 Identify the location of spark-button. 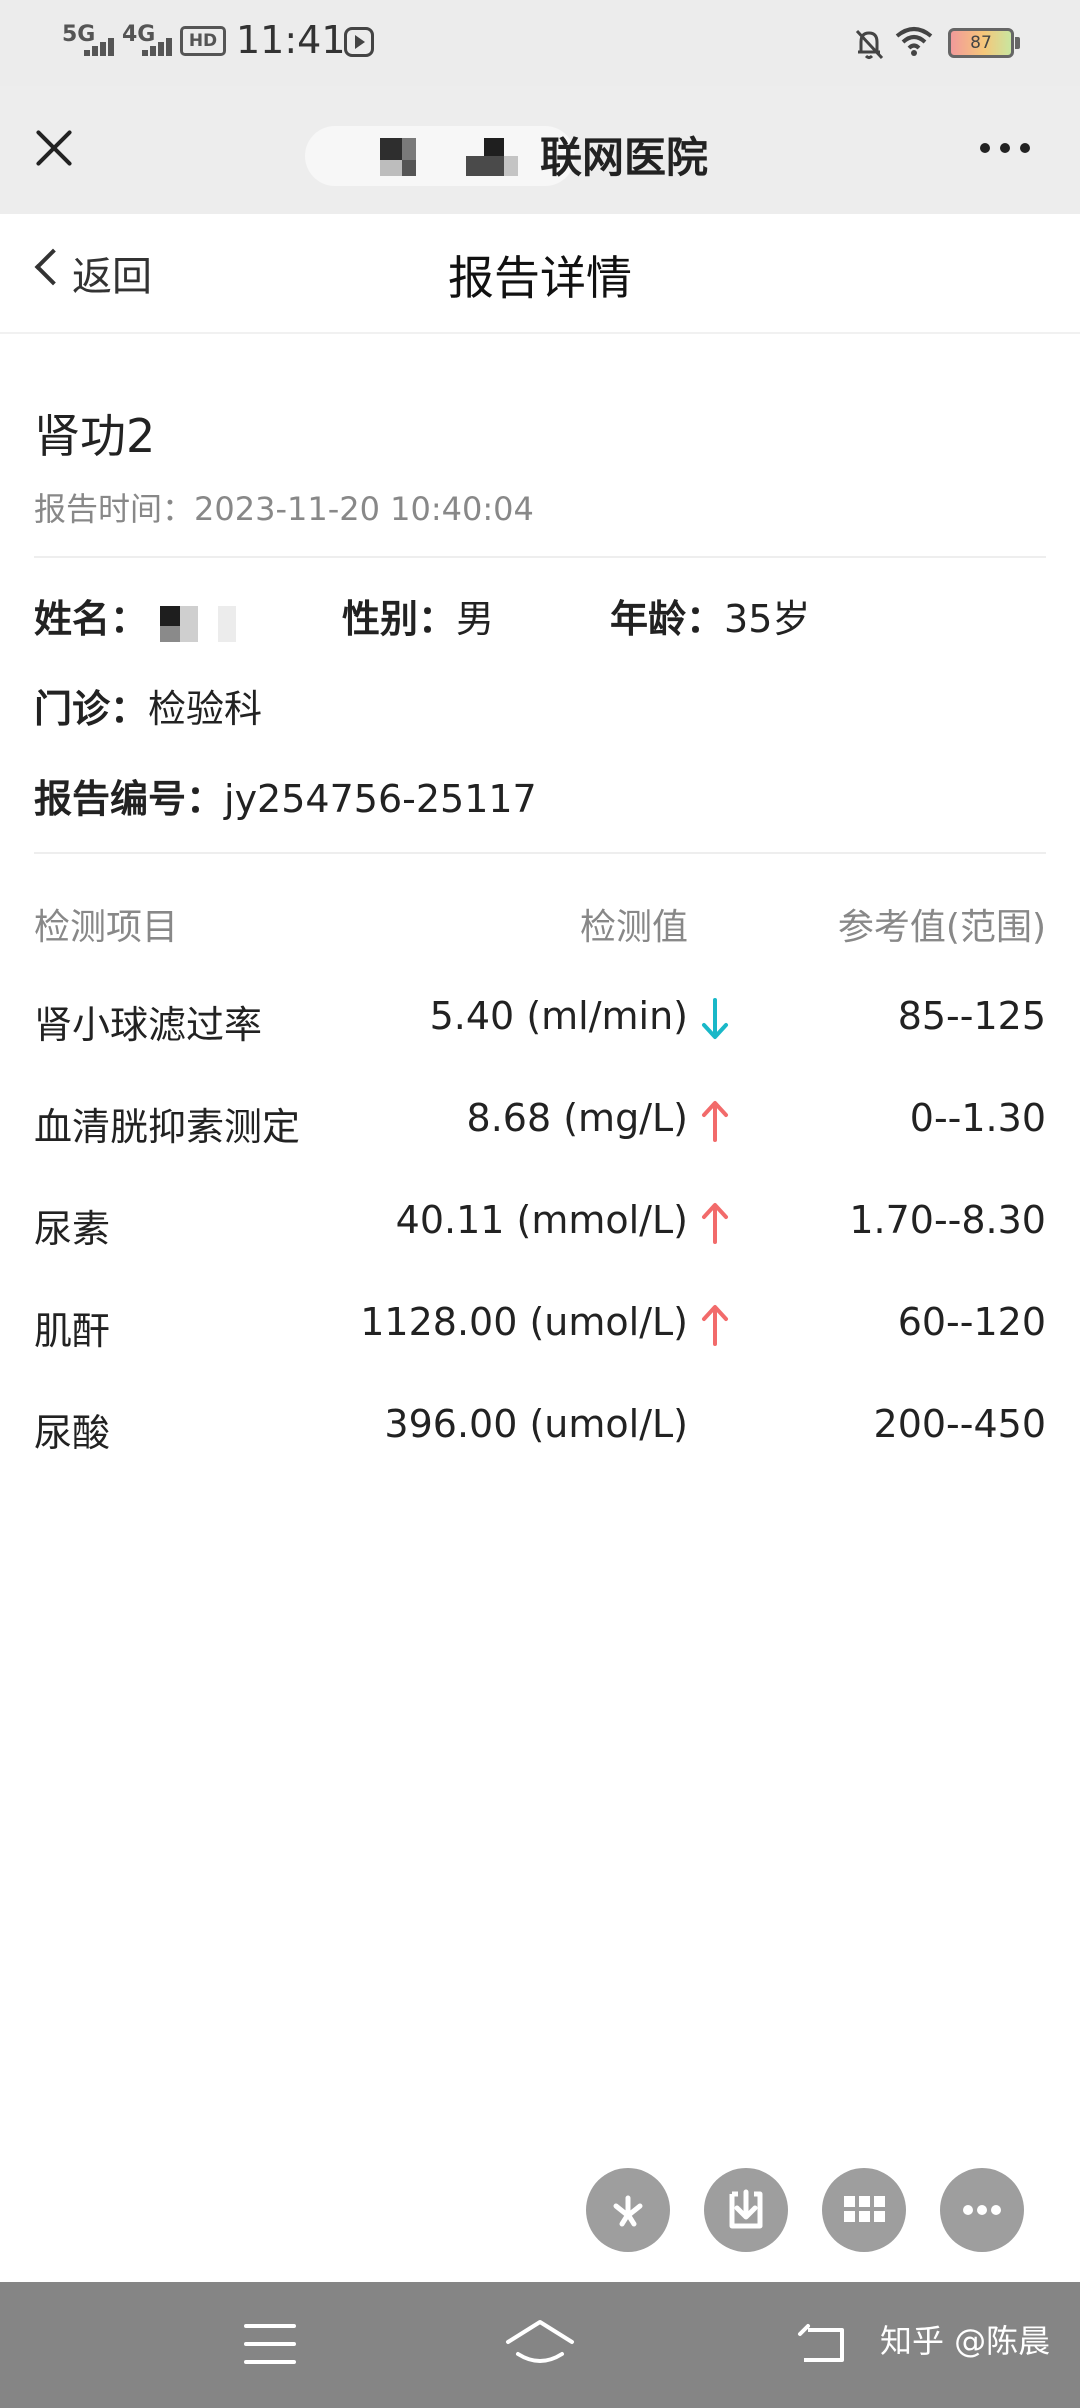
(628, 2210).